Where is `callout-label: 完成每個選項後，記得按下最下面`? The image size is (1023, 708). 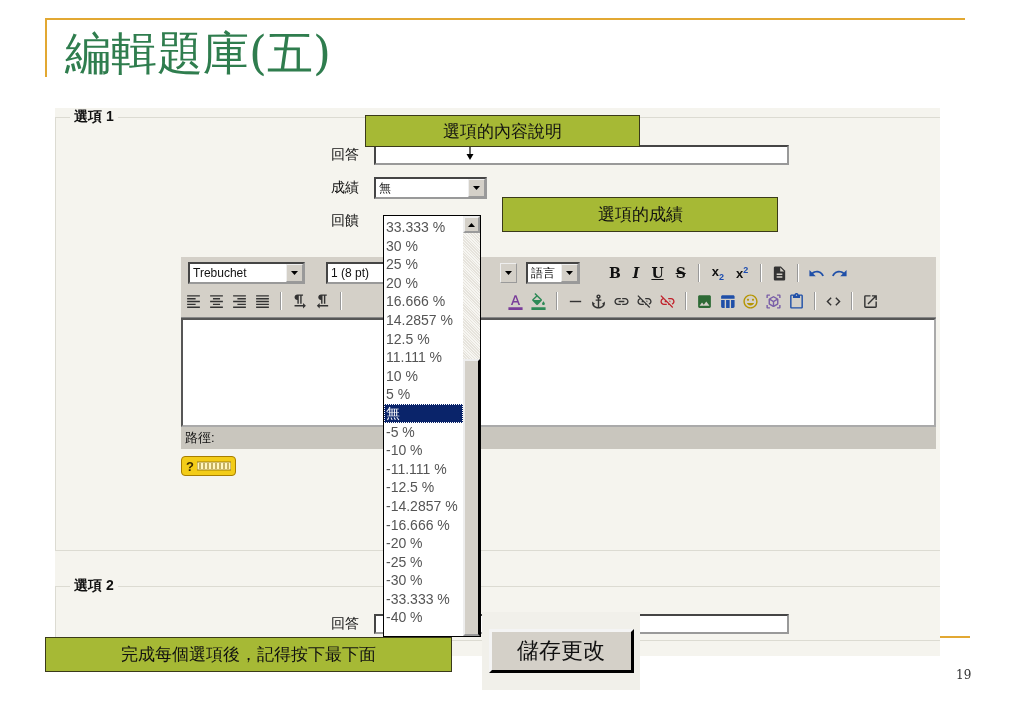
callout-label: 完成每個選項後，記得按下最下面 is located at coordinates (248, 654).